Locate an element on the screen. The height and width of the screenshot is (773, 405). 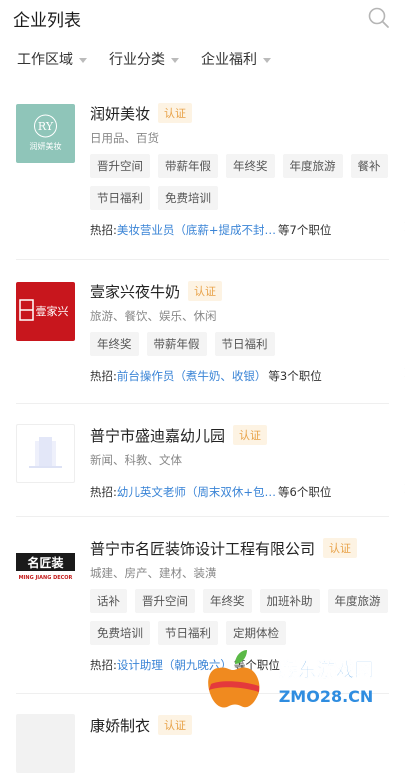
apple-logo-icon is located at coordinates (234, 679).